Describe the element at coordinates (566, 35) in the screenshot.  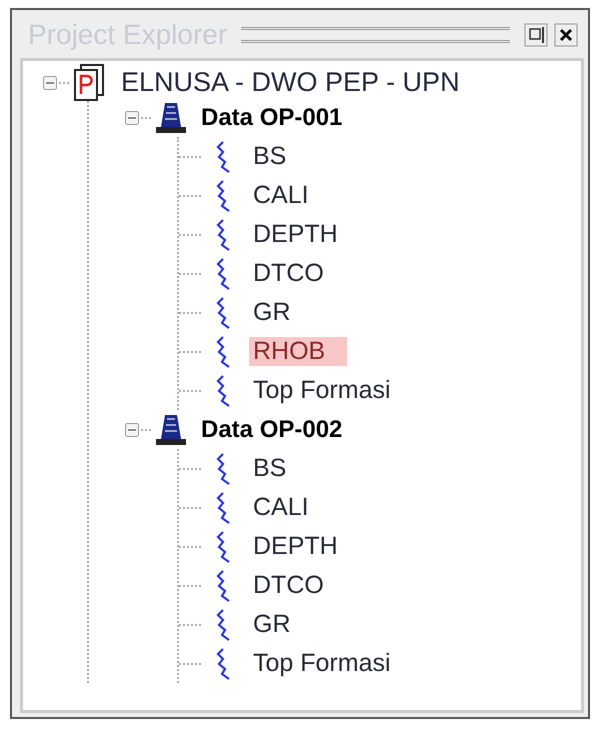
I see `close-icon` at that location.